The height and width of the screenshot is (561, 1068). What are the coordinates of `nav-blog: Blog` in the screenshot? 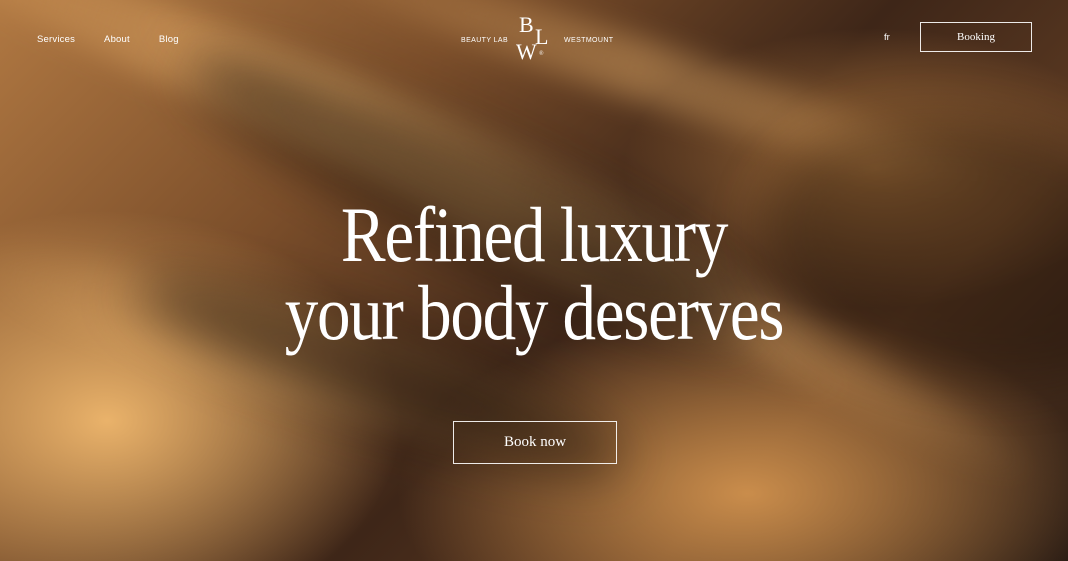 It's located at (169, 39).